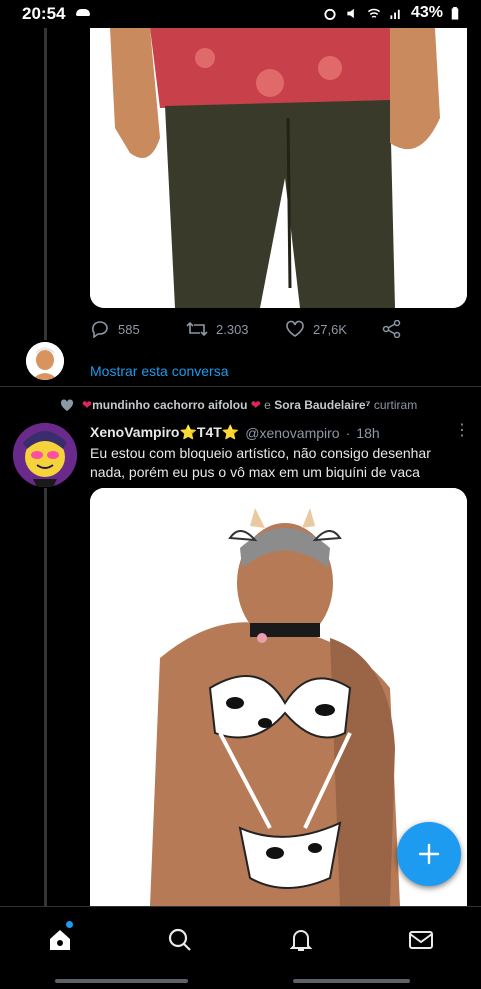 This screenshot has height=989, width=481. I want to click on heart-icon, so click(67, 404).